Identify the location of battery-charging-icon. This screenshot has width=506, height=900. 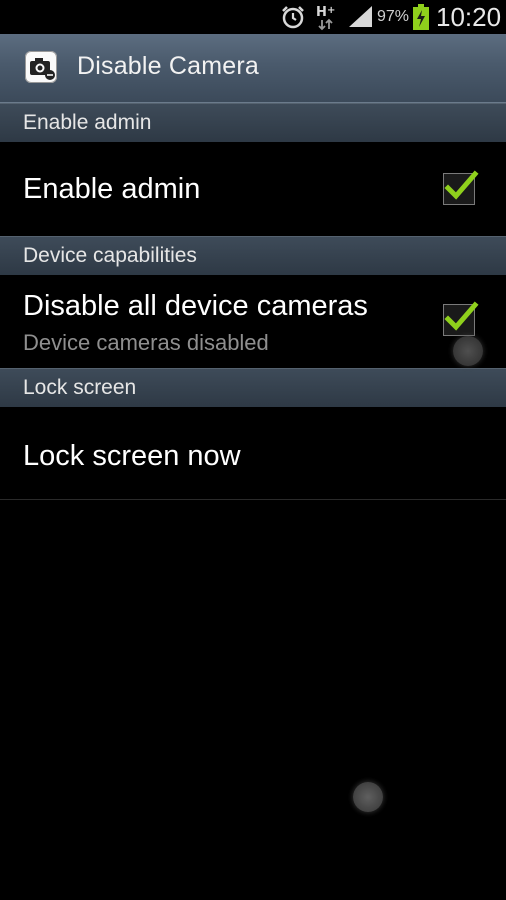
(421, 17).